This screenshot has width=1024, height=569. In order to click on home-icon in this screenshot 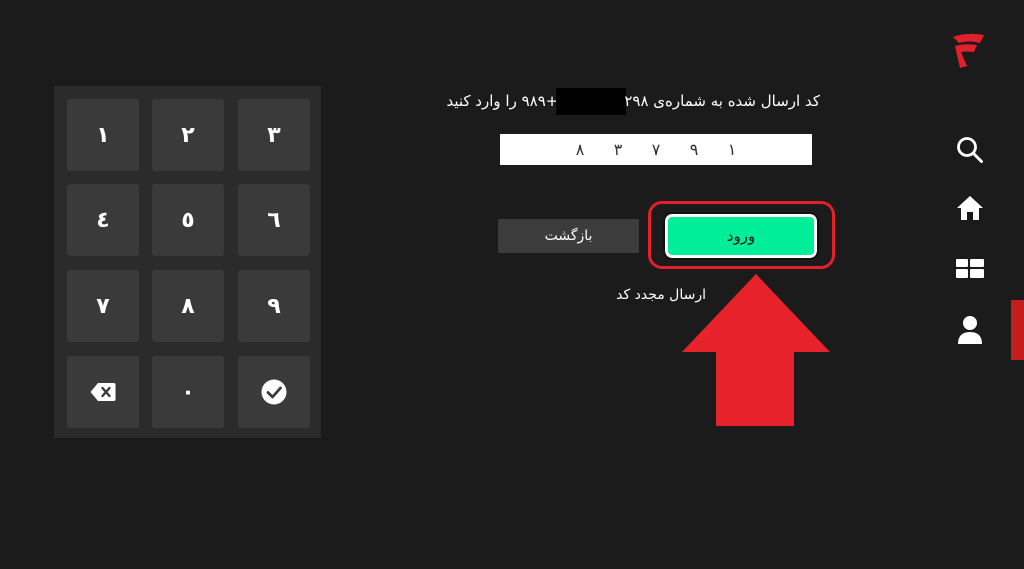, I will do `click(970, 208)`.